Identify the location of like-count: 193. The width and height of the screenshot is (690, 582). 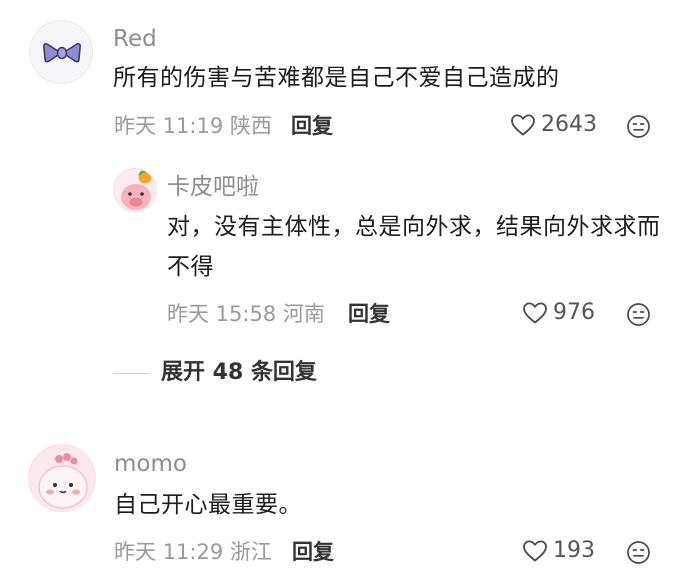
(574, 550).